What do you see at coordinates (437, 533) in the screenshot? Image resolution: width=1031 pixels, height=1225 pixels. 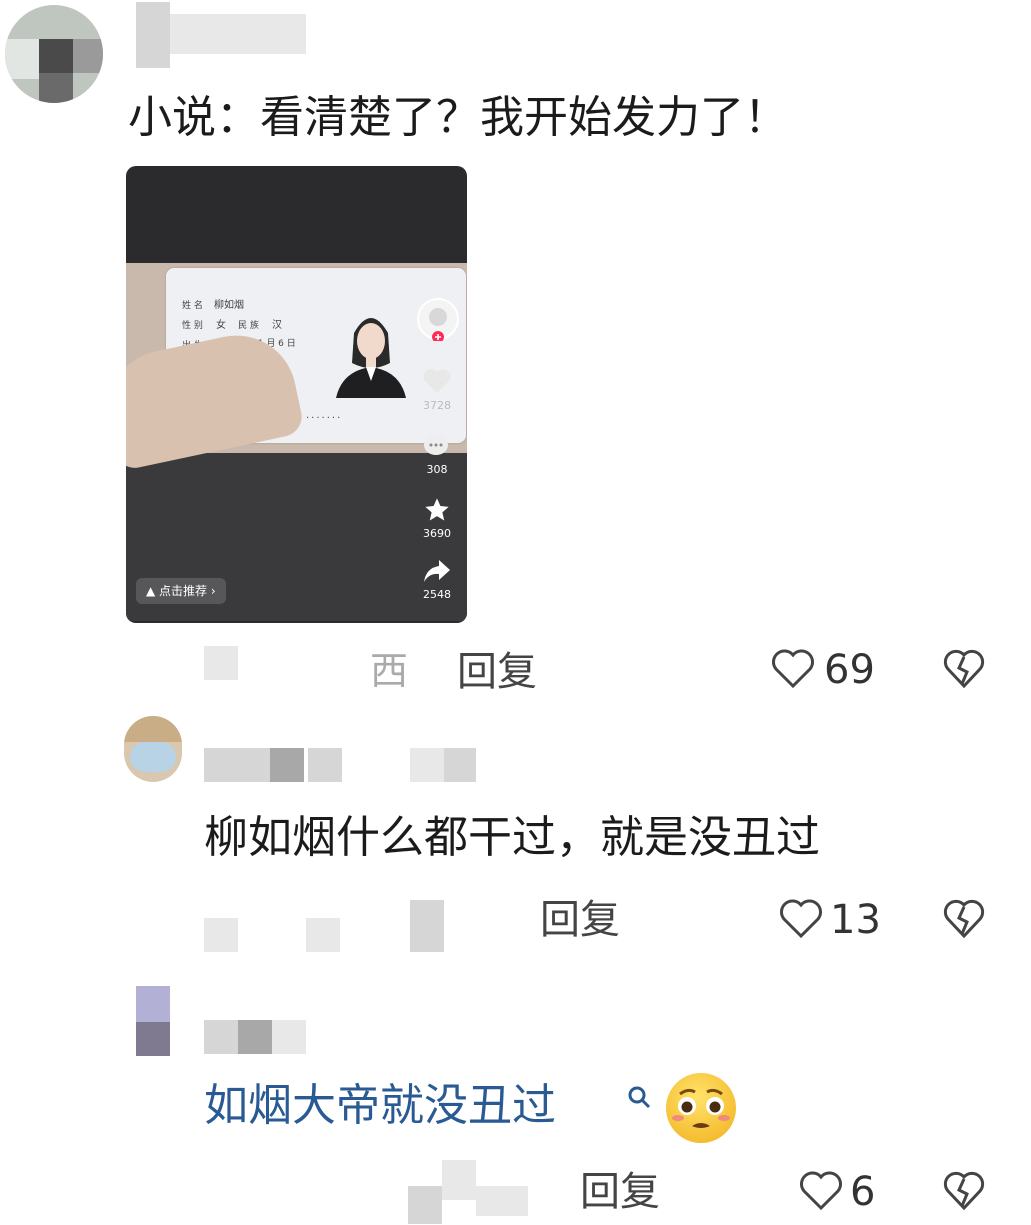 I see `video-favorite-count: 3690` at bounding box center [437, 533].